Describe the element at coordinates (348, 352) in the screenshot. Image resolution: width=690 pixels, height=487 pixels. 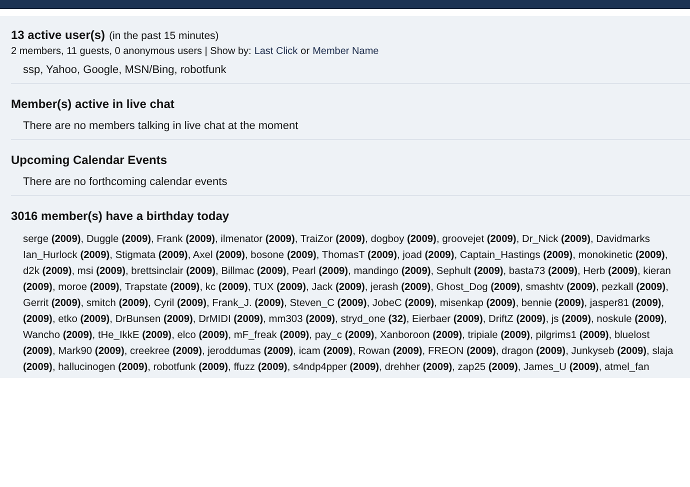
I see `birthday-list-line: (2009), Mark90 (2009), creekree (2009), jeroddumas (2009), icam (2009), Rowan (2009), FREON (2009), dragon (2009), Junkyseb (2009), slaja` at that location.